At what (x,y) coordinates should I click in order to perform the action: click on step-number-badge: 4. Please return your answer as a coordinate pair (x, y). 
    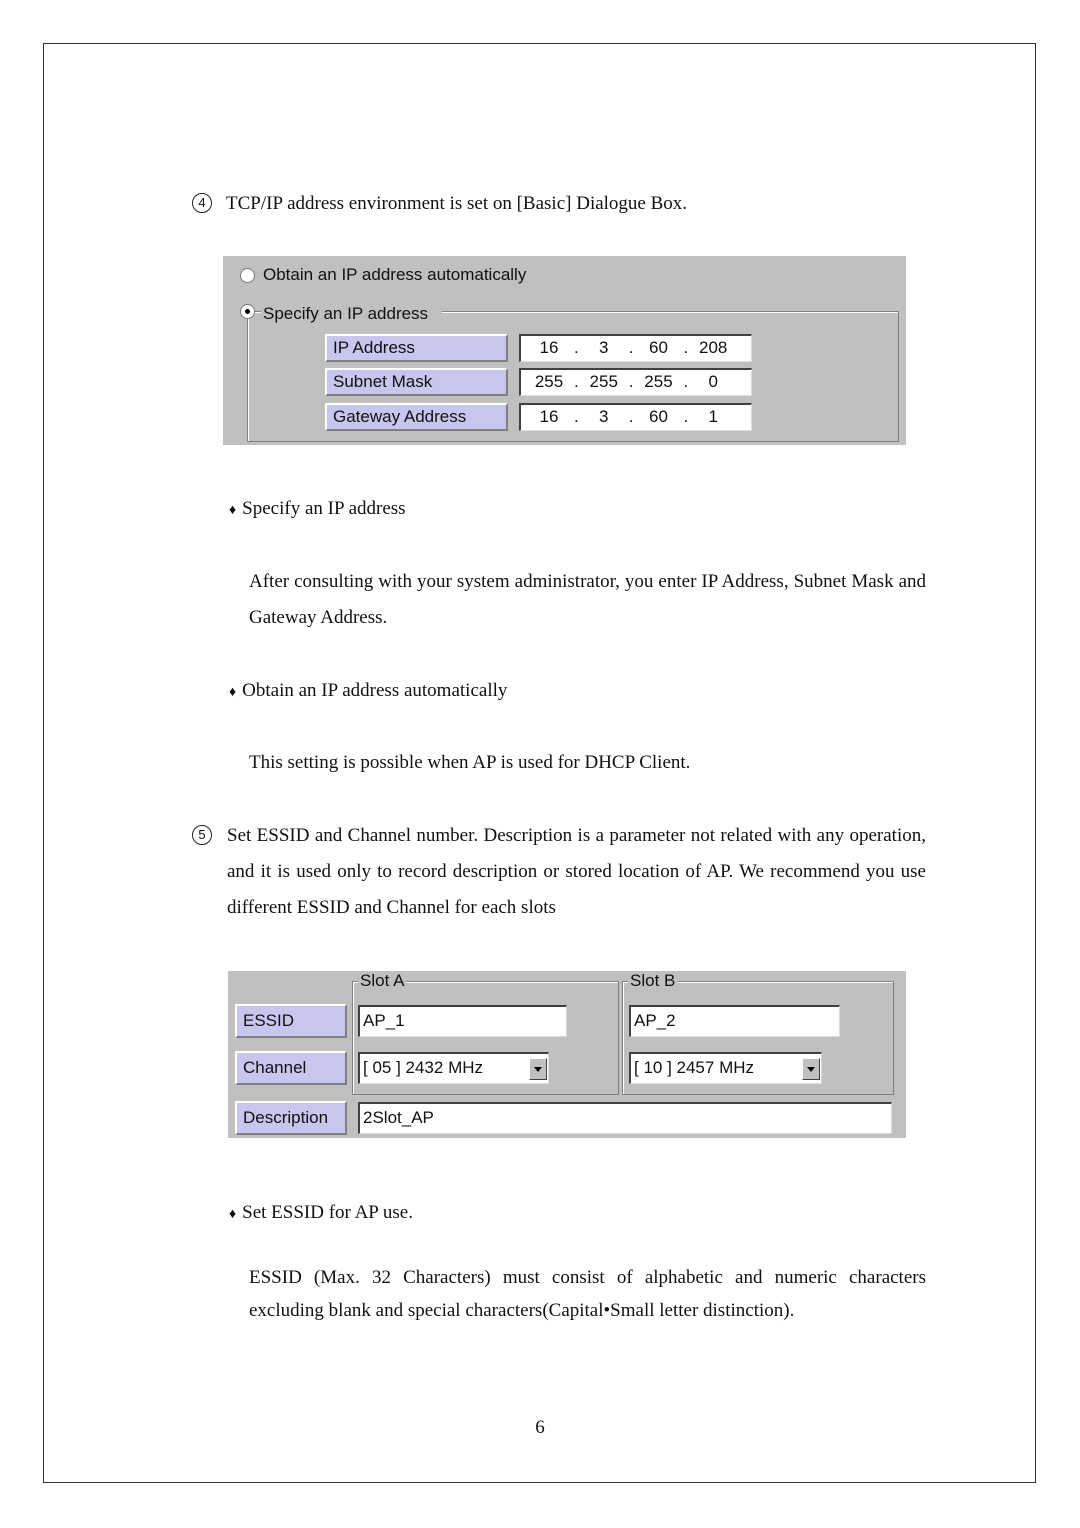
    Looking at the image, I should click on (202, 203).